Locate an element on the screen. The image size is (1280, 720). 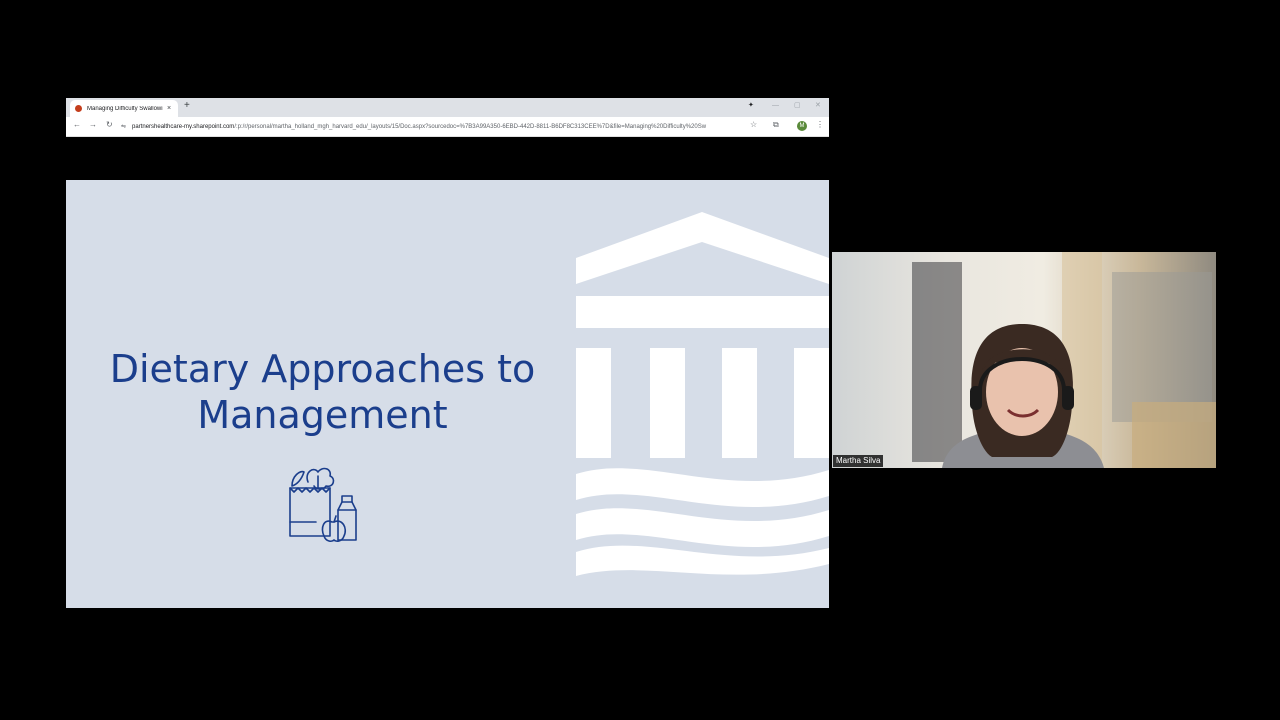
maximize-icon: ▢ is located at coordinates (797, 105).